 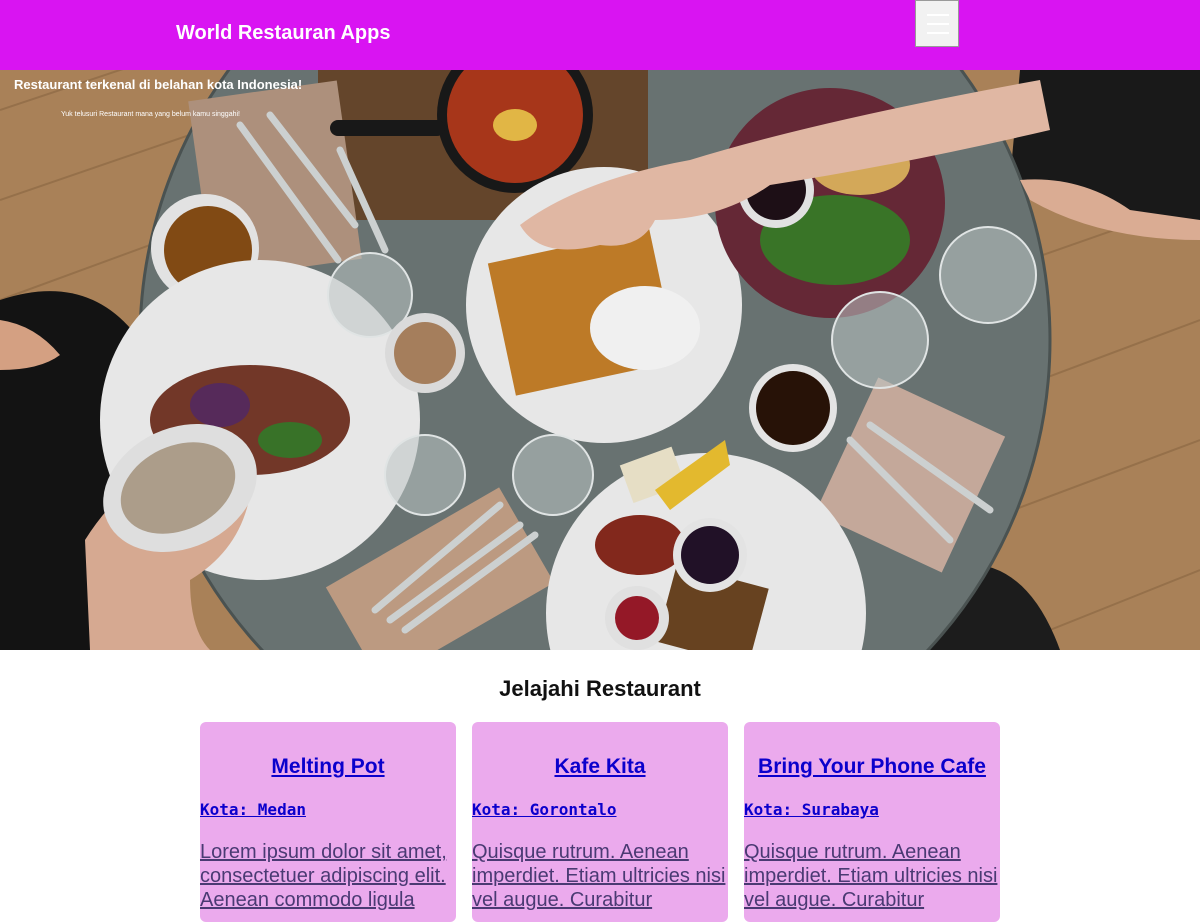 What do you see at coordinates (328, 809) in the screenshot?
I see `restaurant-city-link: Kota: Medan` at bounding box center [328, 809].